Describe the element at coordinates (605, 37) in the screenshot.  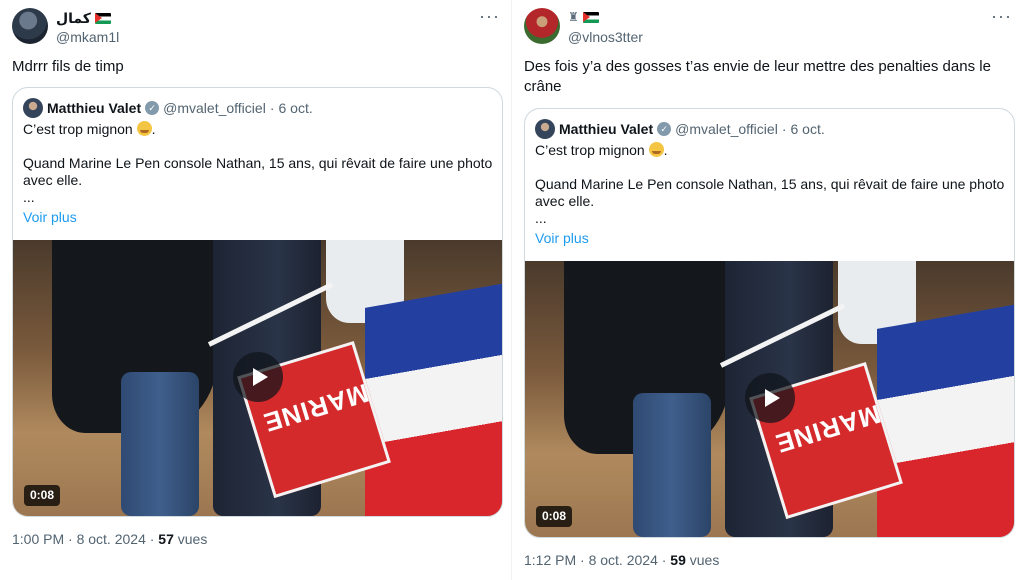
I see `user-handle: @vlnos3tter` at that location.